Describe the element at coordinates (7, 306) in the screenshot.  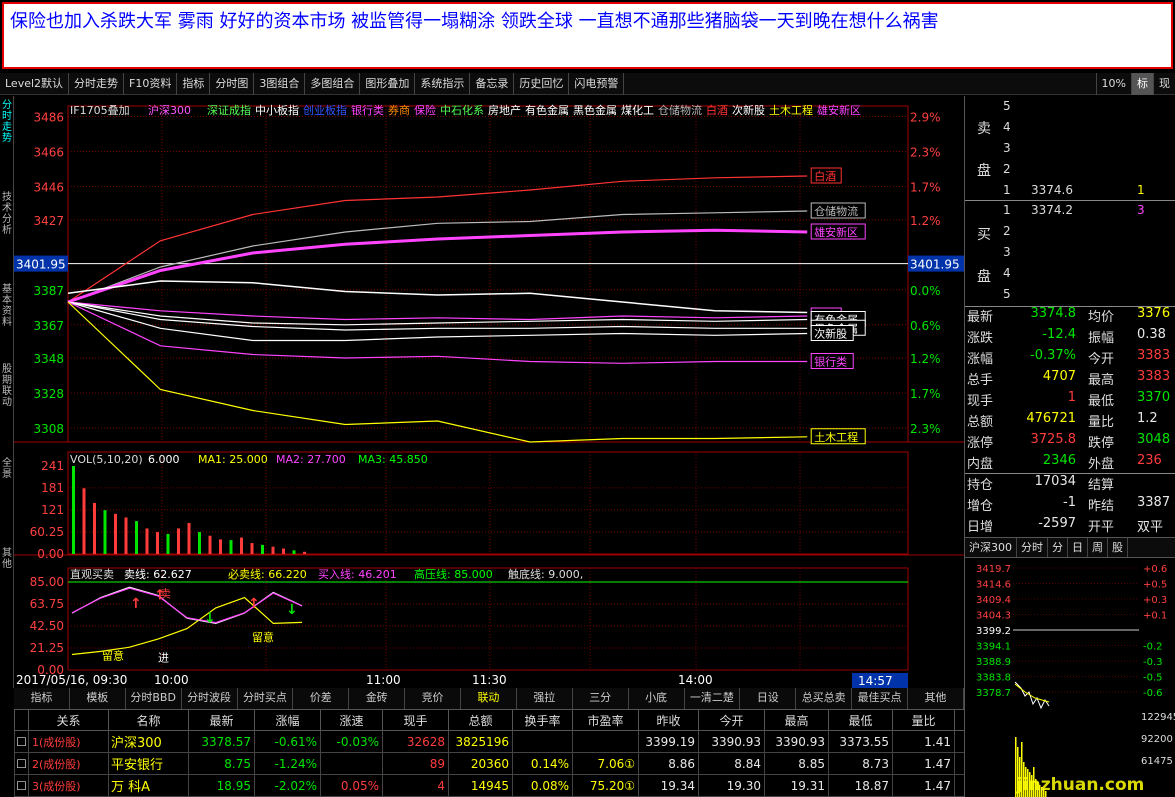
I see `left-tab-2: 基本资料` at that location.